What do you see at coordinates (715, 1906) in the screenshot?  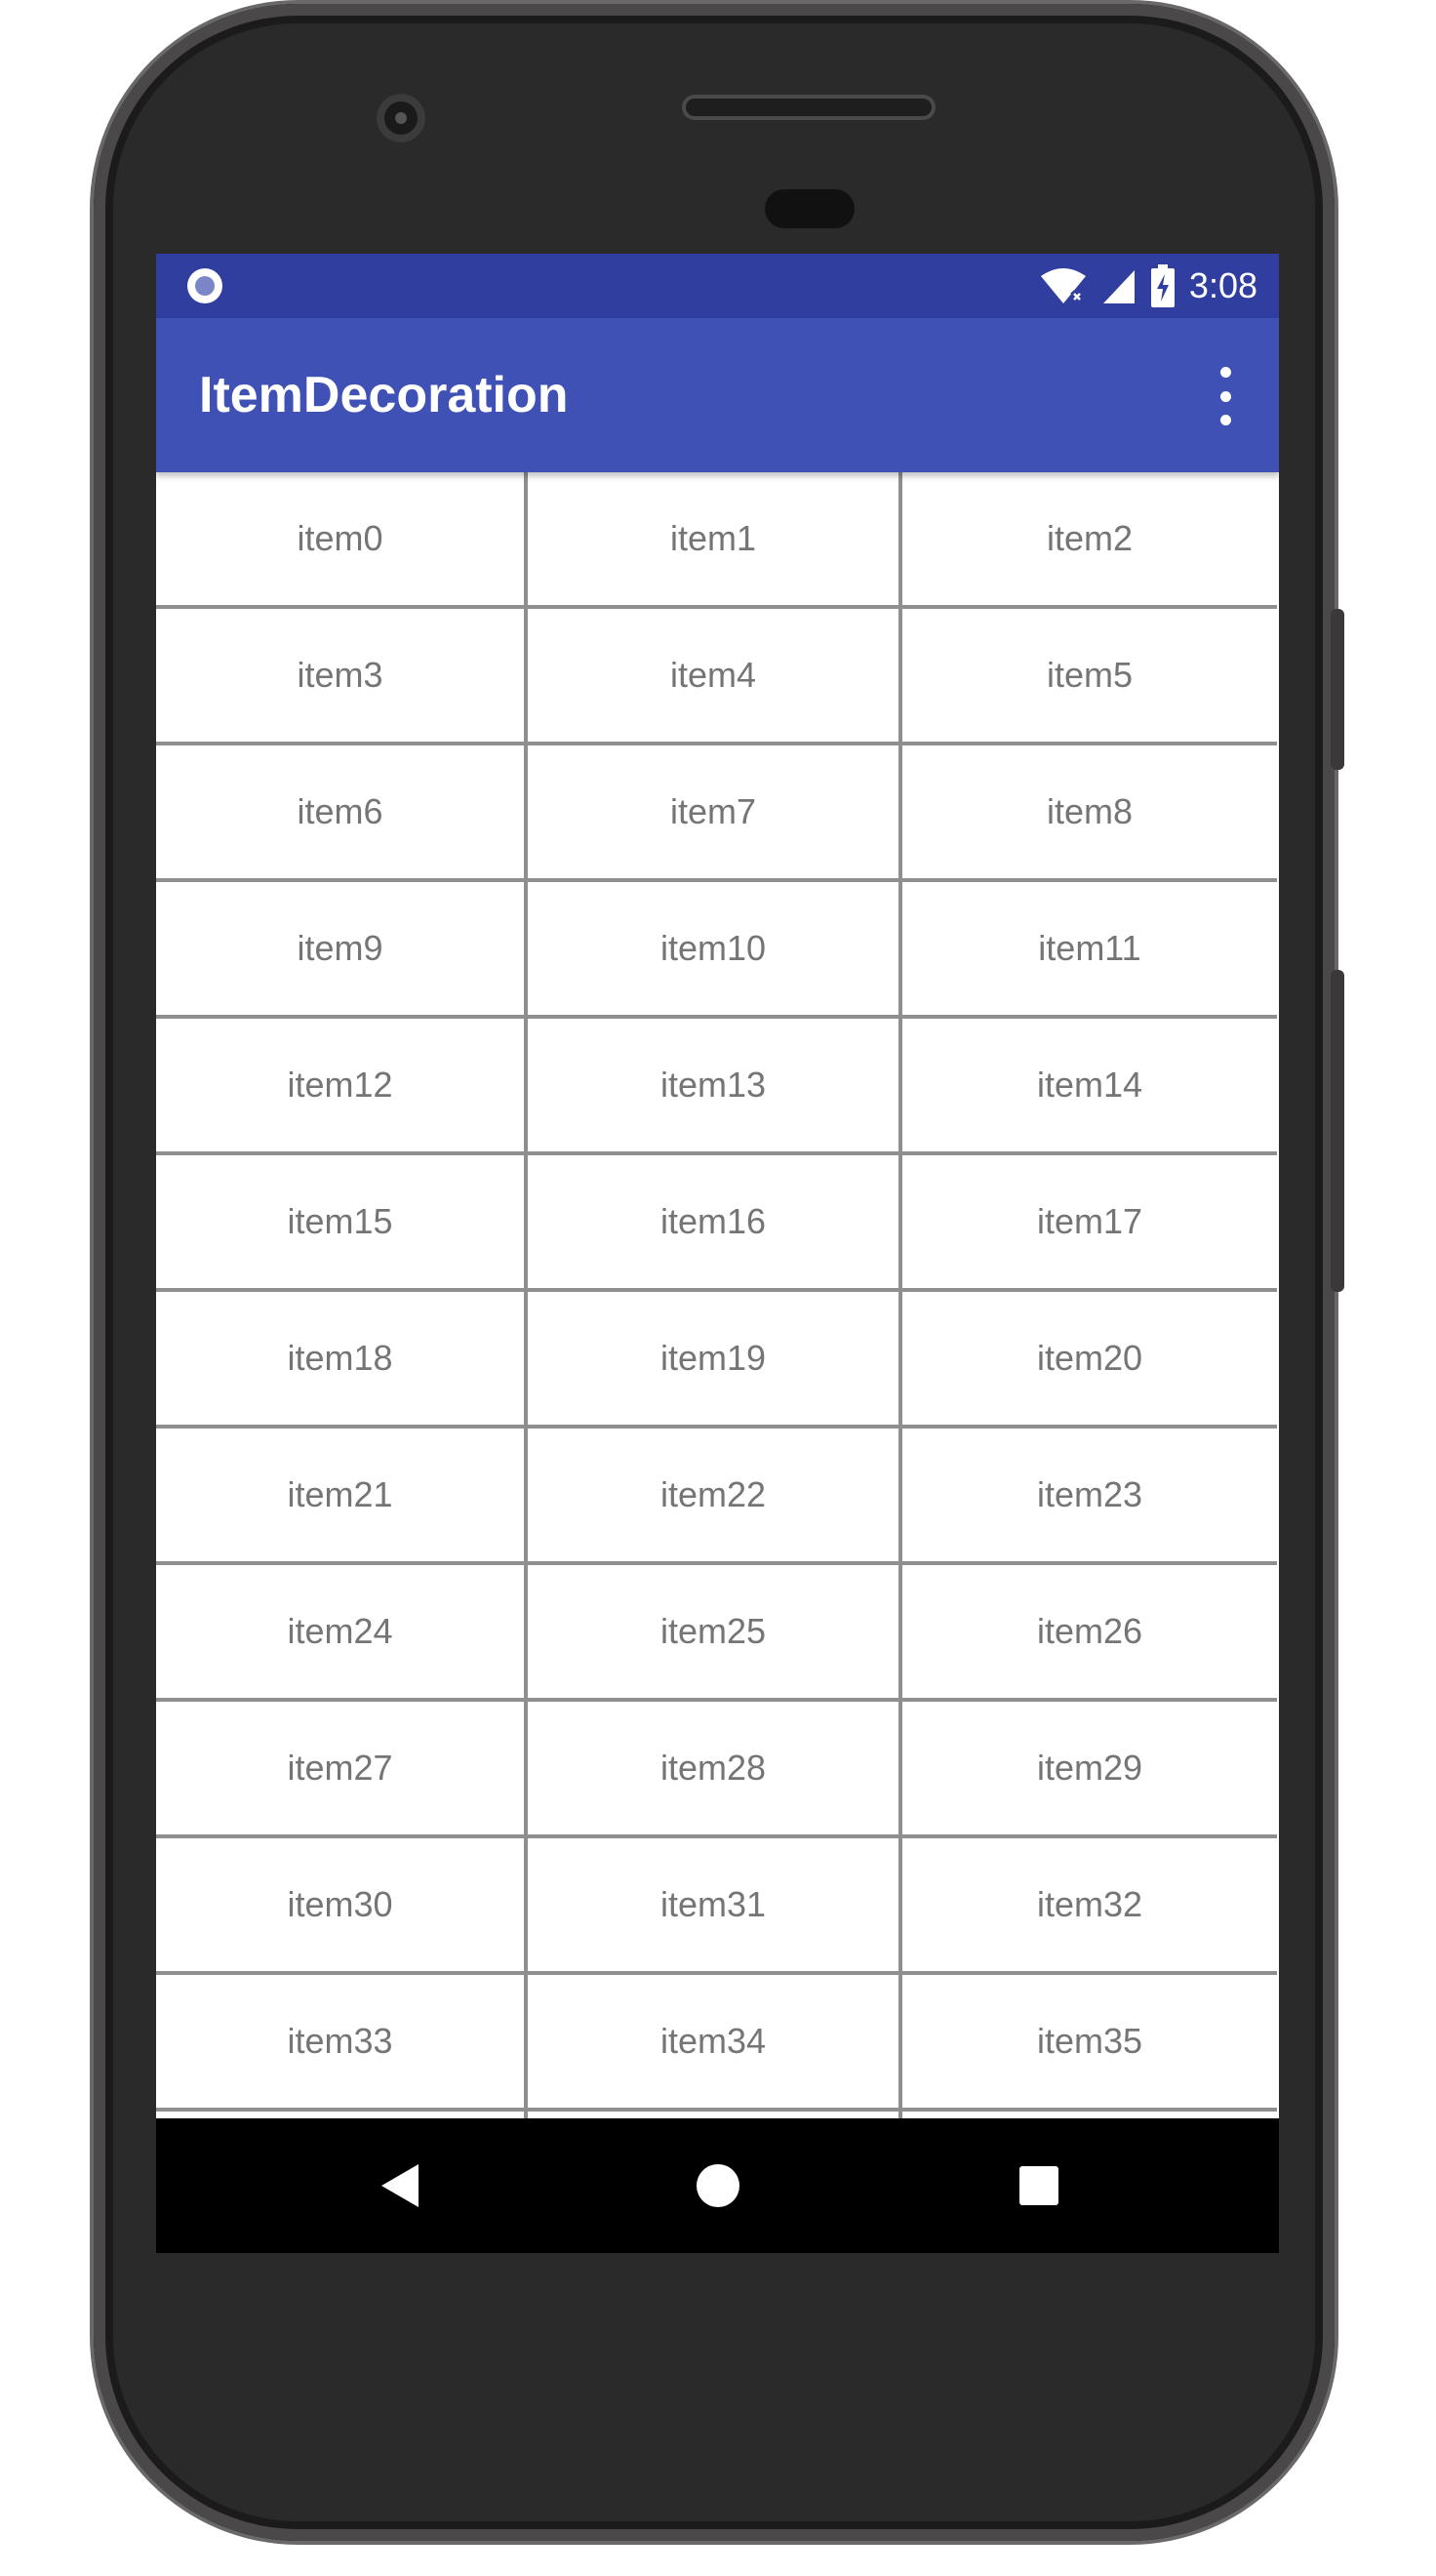 I see `grid-item: item31` at bounding box center [715, 1906].